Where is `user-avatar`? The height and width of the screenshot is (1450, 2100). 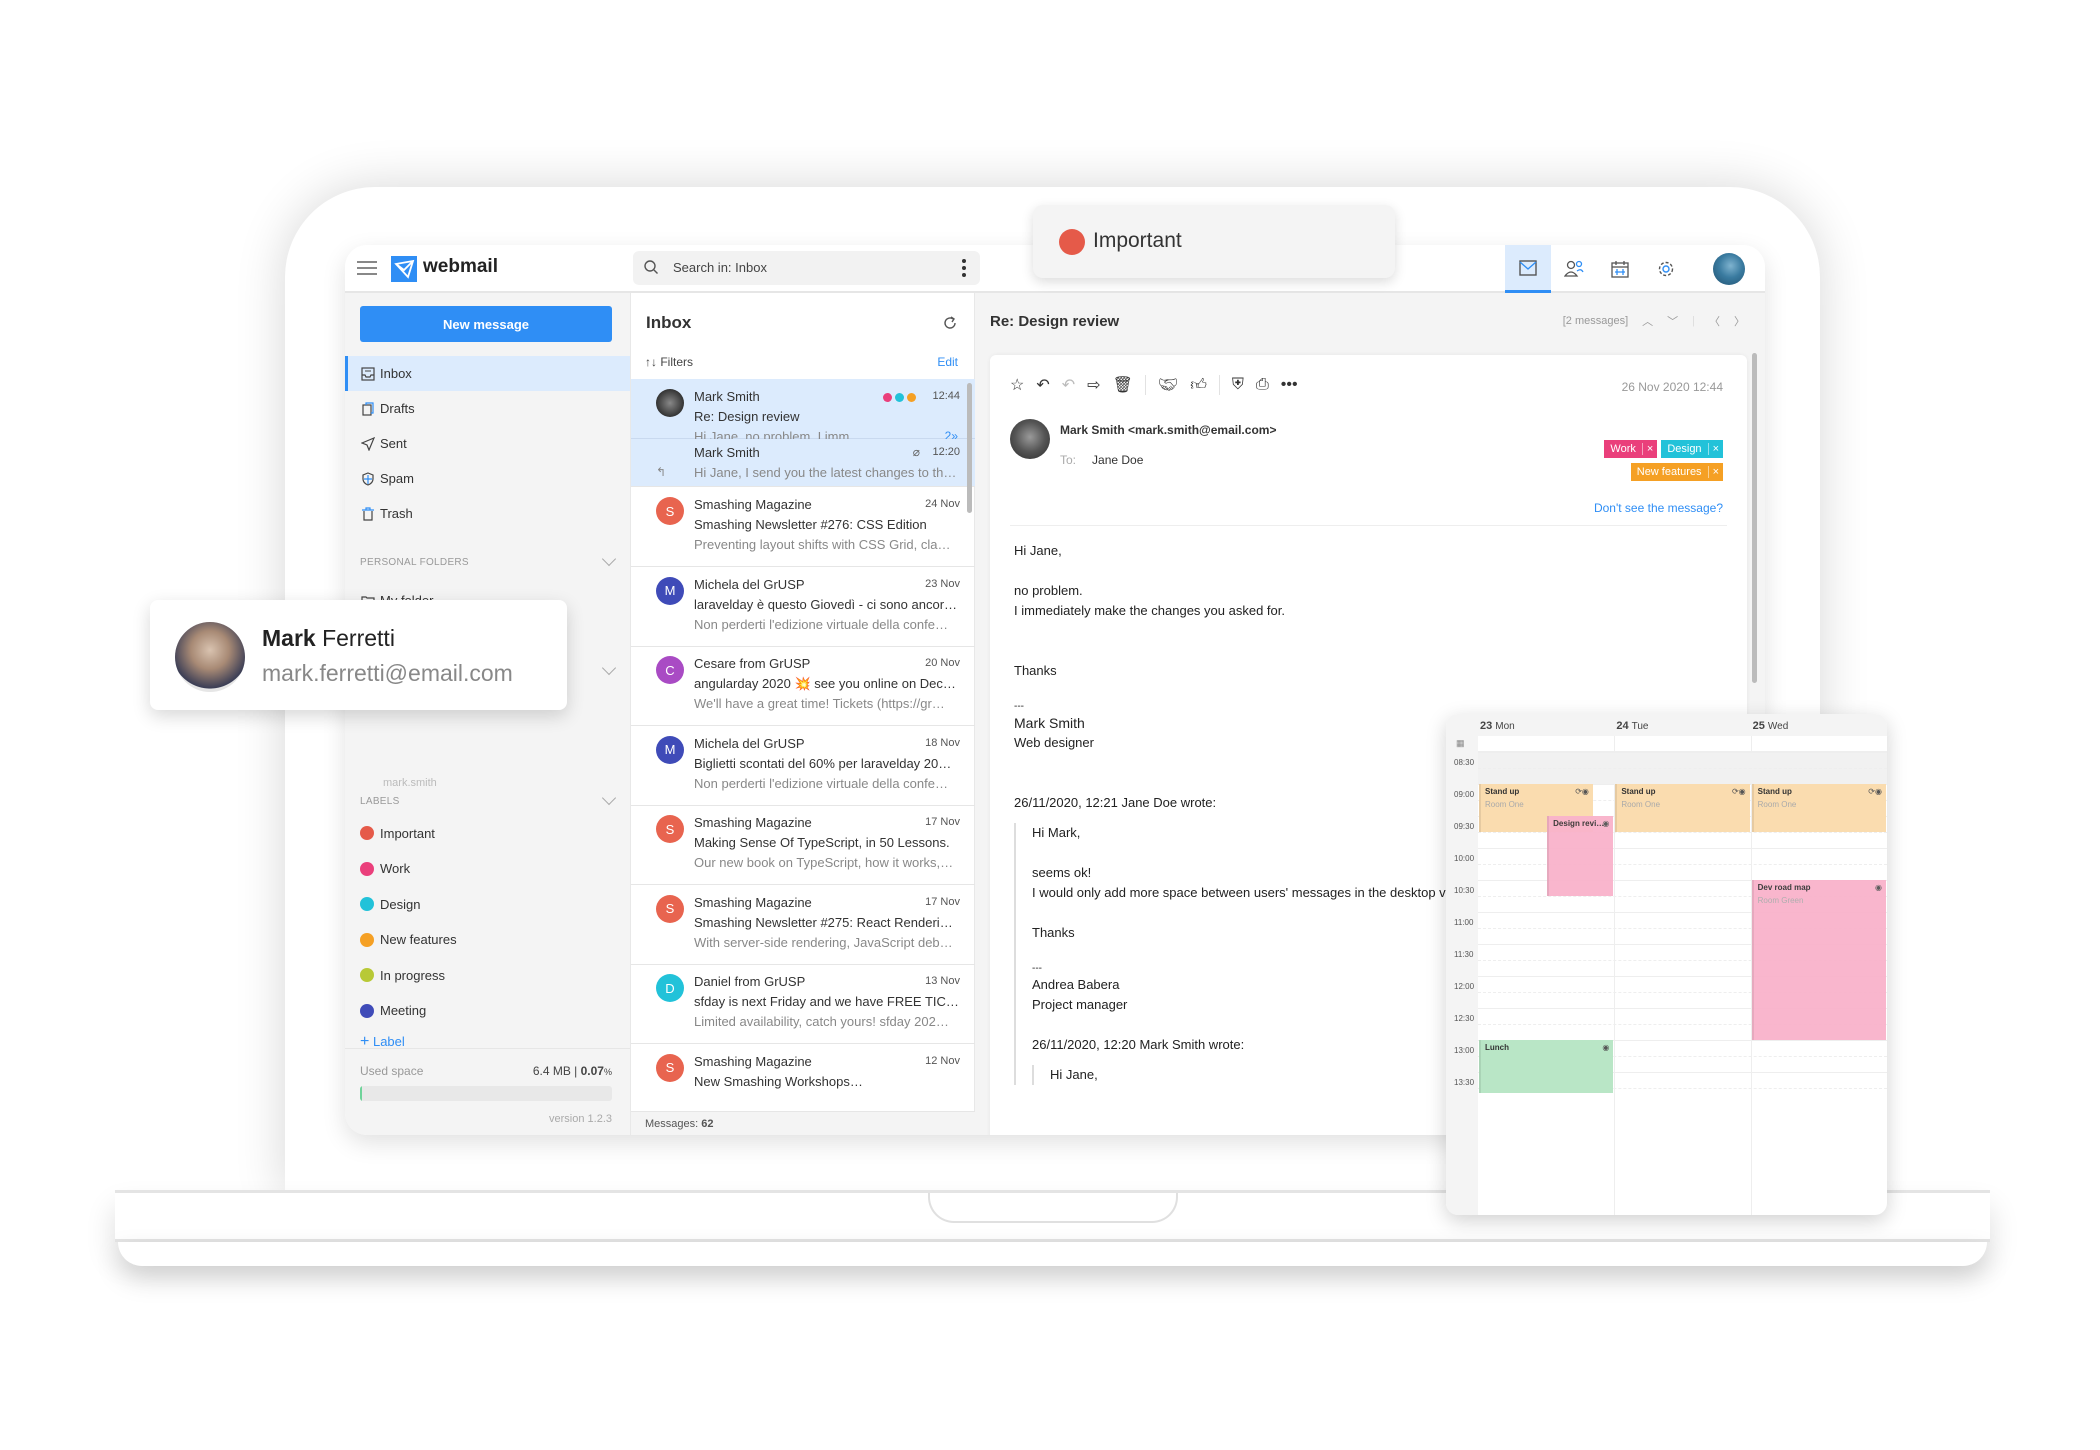 user-avatar is located at coordinates (1729, 269).